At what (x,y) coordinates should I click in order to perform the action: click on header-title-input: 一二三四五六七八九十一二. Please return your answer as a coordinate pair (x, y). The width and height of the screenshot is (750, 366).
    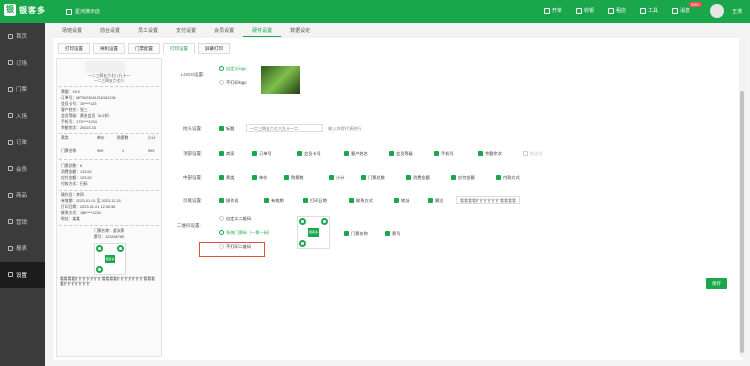
    Looking at the image, I should click on (284, 128).